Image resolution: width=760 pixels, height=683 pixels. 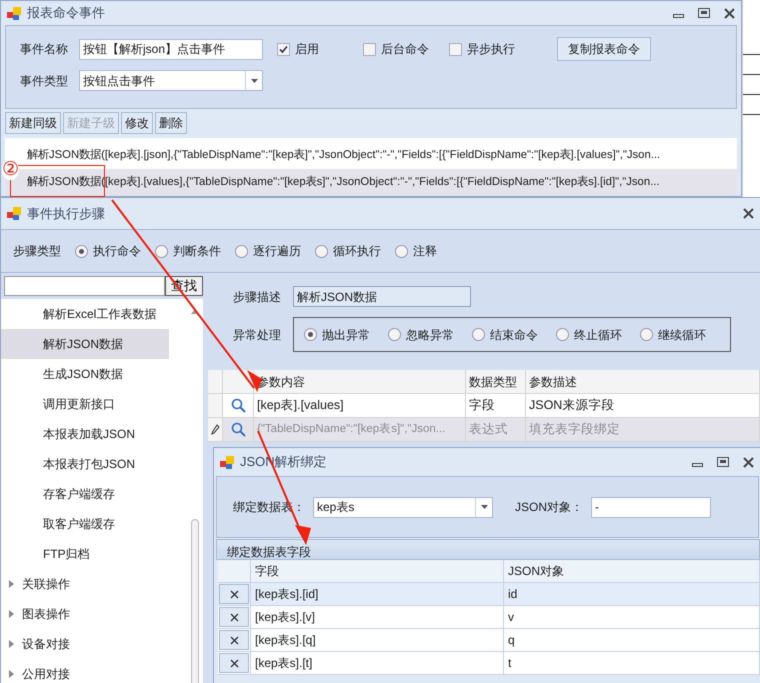 What do you see at coordinates (377, 663) in the screenshot?
I see `table-cell: [kep表s].[t]` at bounding box center [377, 663].